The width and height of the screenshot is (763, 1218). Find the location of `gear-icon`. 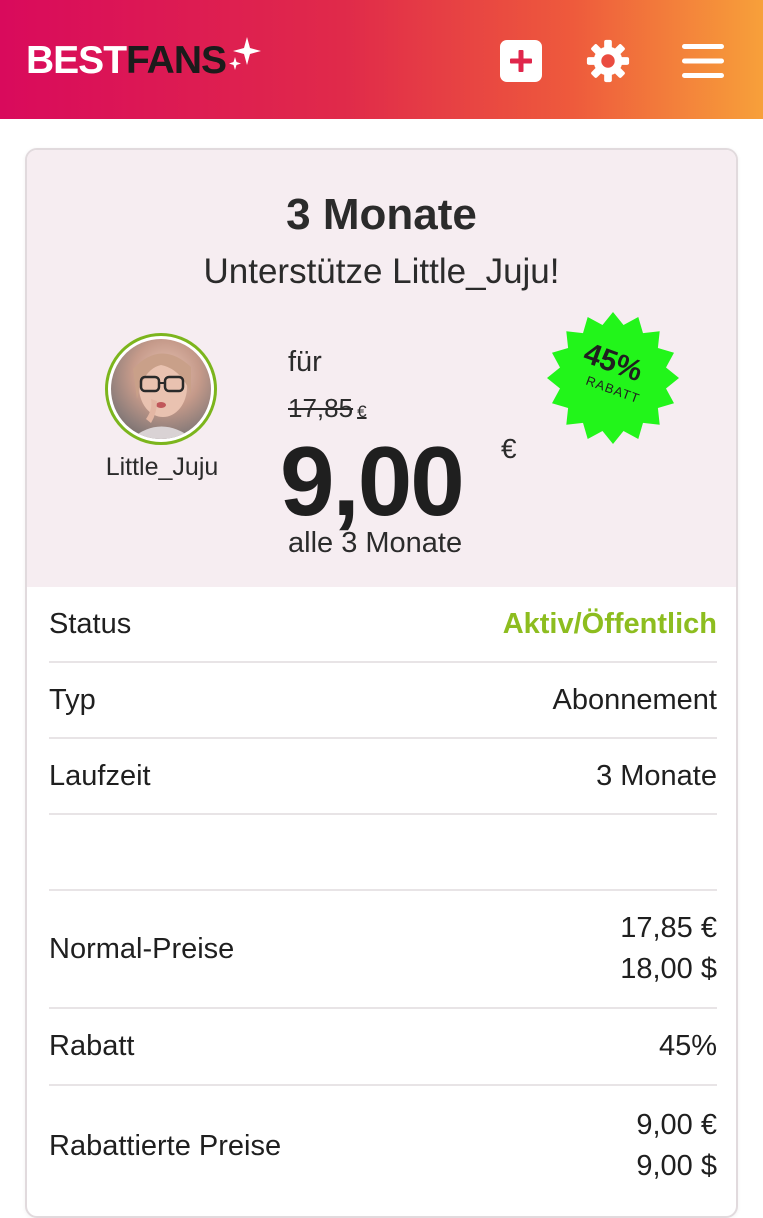

gear-icon is located at coordinates (608, 61).